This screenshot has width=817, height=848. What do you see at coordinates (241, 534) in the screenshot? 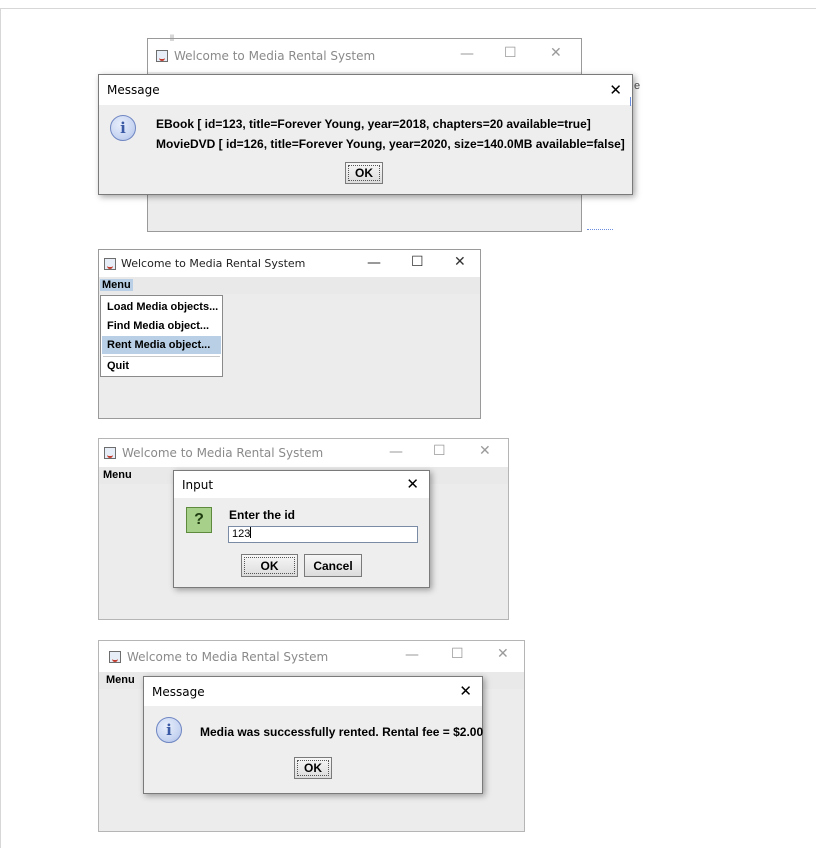
I see `id-input-value: 123` at bounding box center [241, 534].